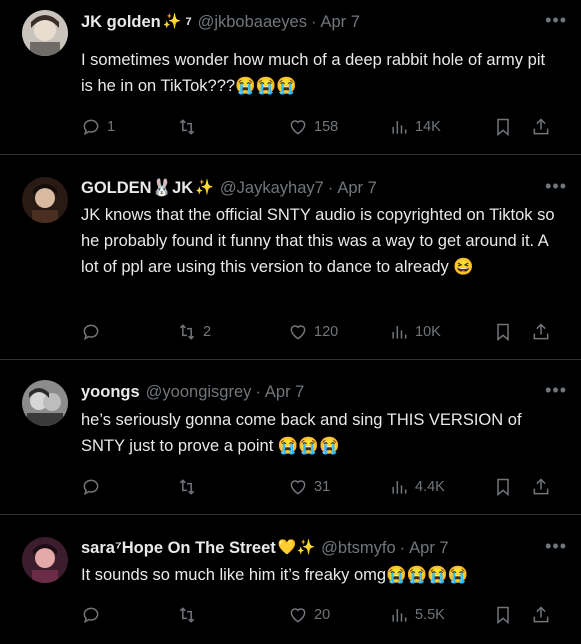 This screenshot has width=581, height=644. What do you see at coordinates (296, 547) in the screenshot?
I see `yellow-heart-sparkles-emoji: 💛✨` at bounding box center [296, 547].